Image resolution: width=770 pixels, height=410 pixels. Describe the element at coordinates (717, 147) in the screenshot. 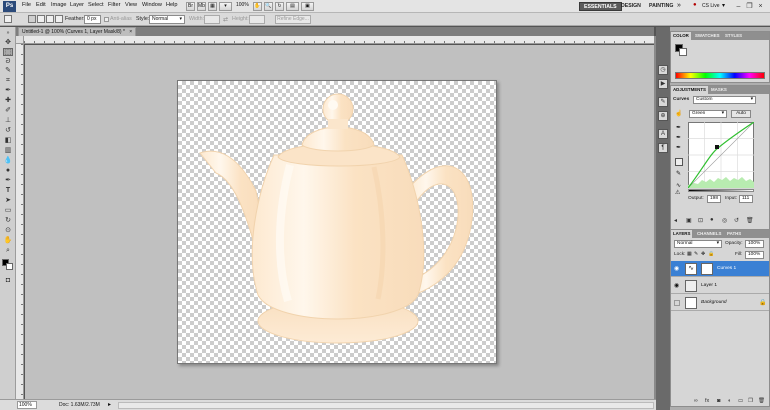

I see `curve-point` at that location.